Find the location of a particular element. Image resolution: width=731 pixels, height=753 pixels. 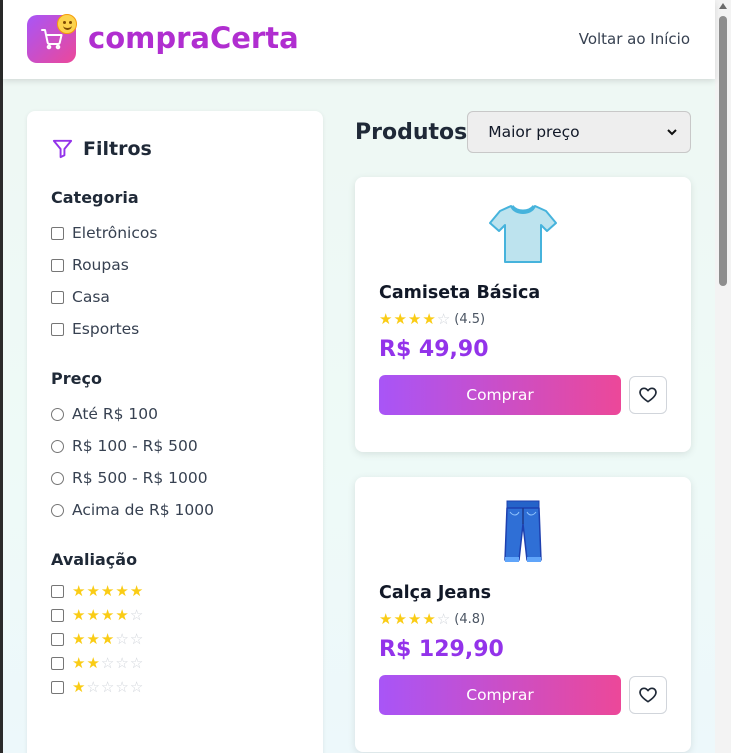

scrollbar-thumb is located at coordinates (723, 151).